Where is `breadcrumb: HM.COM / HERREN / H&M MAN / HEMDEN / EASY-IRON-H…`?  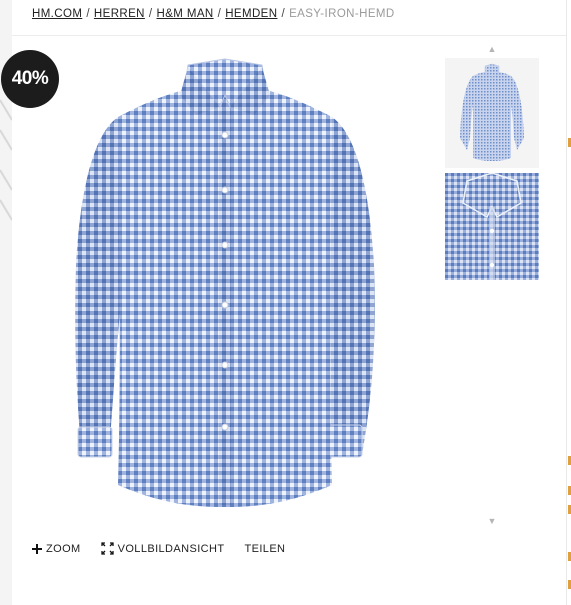 breadcrumb: HM.COM / HERREN / H&M MAN / HEMDEN / EASY-IRON-H… is located at coordinates (213, 14).